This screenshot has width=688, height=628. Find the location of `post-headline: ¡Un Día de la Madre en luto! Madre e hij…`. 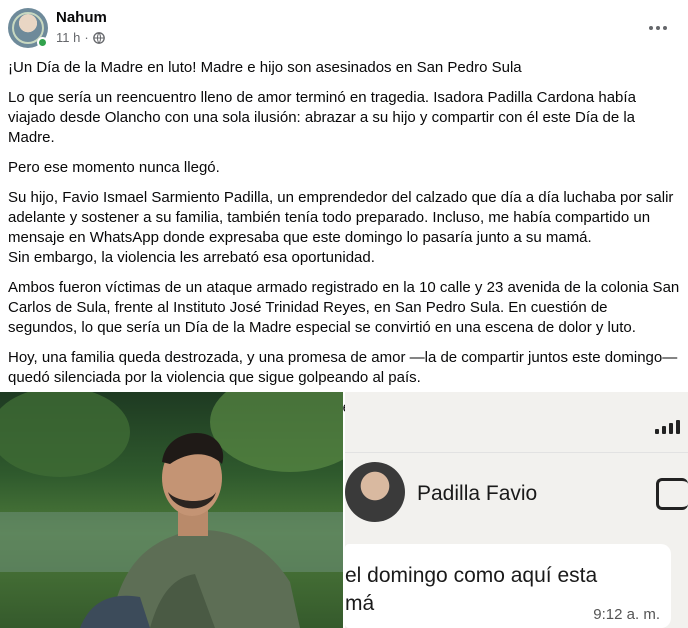

post-headline: ¡Un Día de la Madre en luto! Madre e hij… is located at coordinates (265, 67).